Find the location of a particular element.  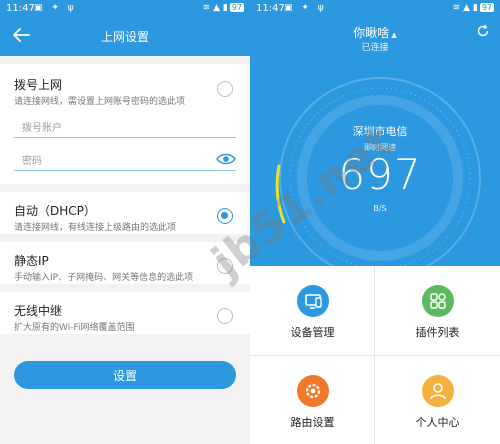

plugin-list-icon is located at coordinates (438, 301).